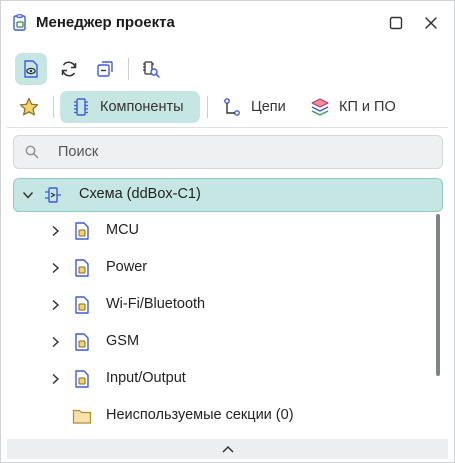 This screenshot has width=455, height=463. Describe the element at coordinates (142, 107) in the screenshot. I see `tab-components-label: Компоненты` at that location.